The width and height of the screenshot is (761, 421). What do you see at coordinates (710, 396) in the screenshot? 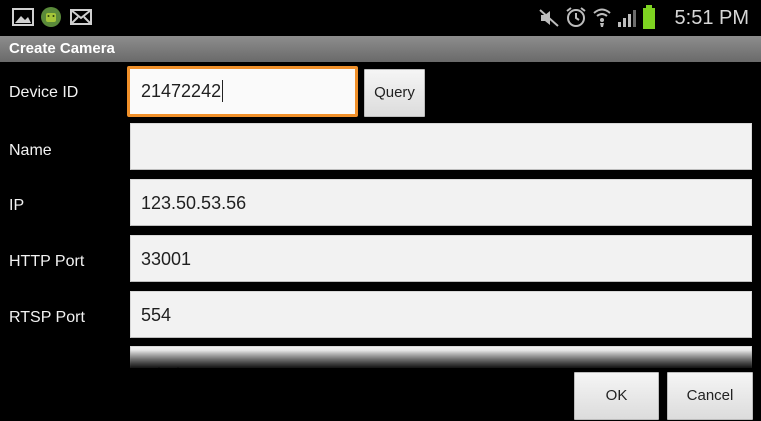
I see `cancel-button: Cancel` at bounding box center [710, 396].